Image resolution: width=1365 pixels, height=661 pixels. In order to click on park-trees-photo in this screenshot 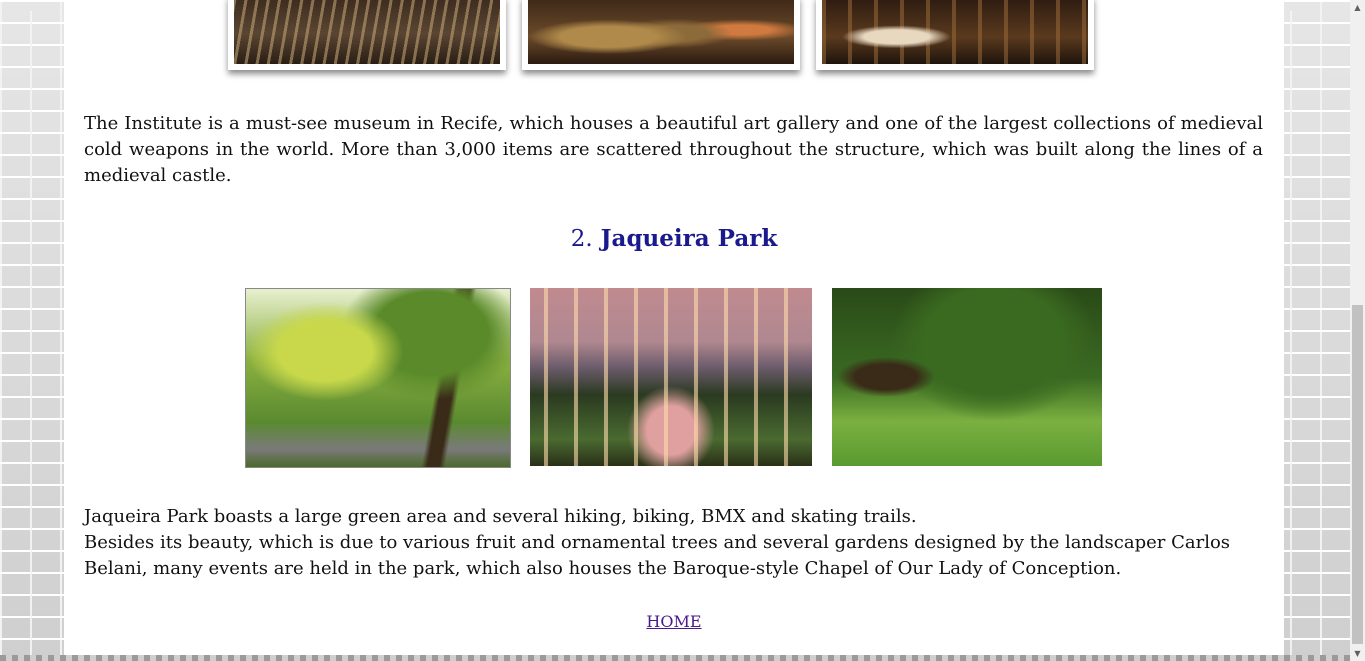, I will do `click(378, 378)`.